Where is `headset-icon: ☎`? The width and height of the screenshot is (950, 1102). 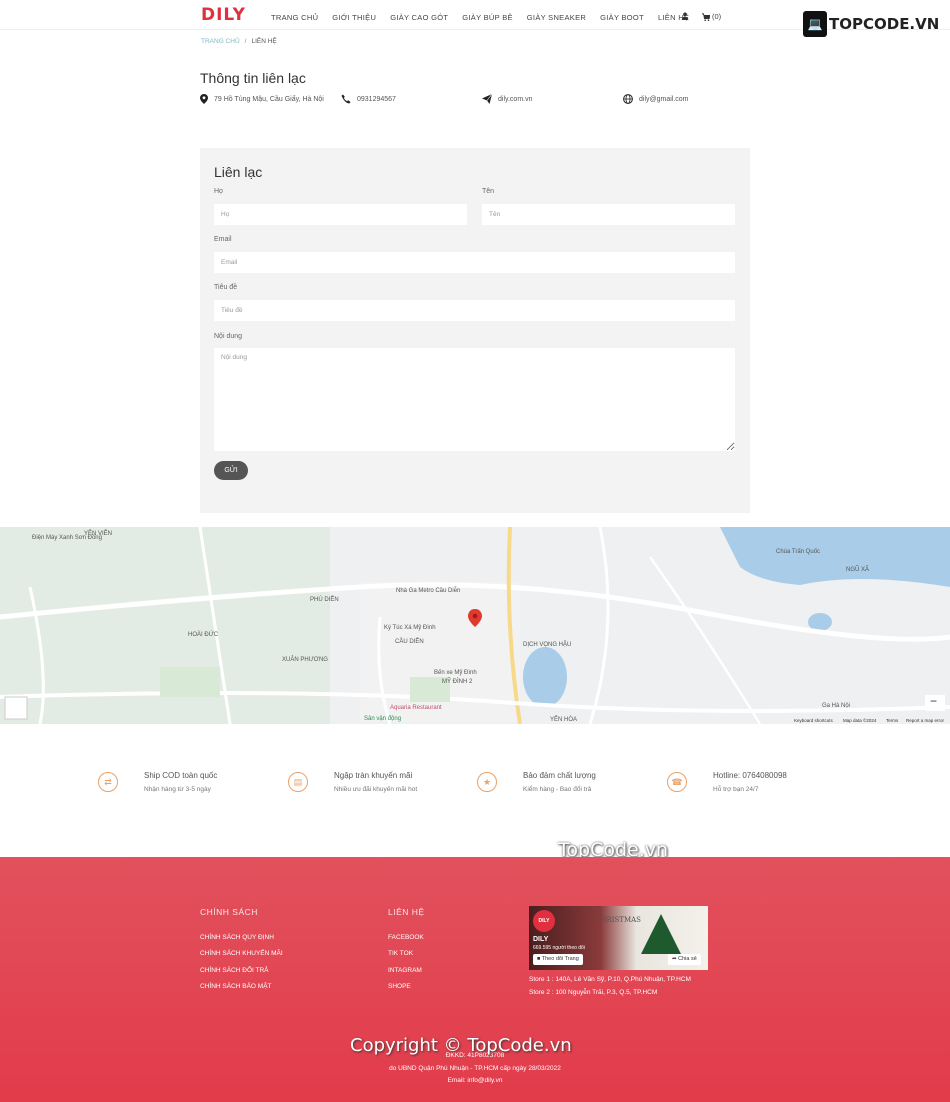 headset-icon: ☎ is located at coordinates (677, 782).